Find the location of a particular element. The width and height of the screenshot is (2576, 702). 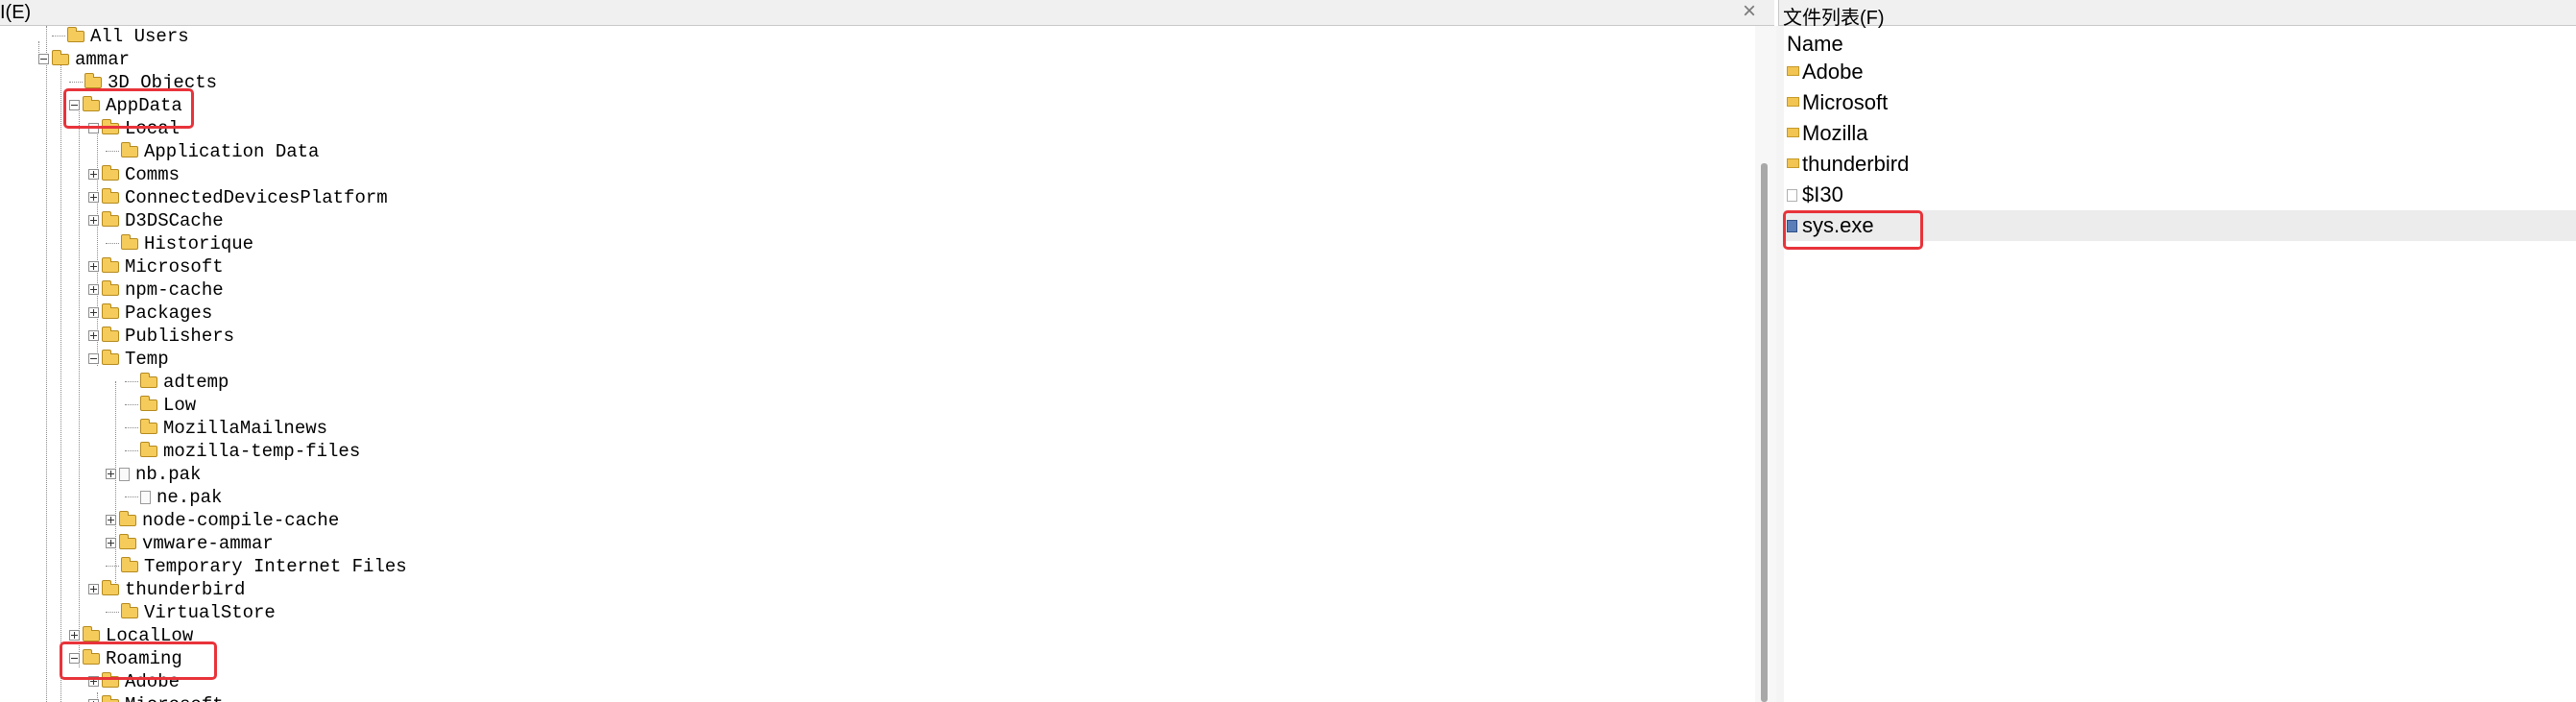

tree-node: adtemp is located at coordinates (177, 382).